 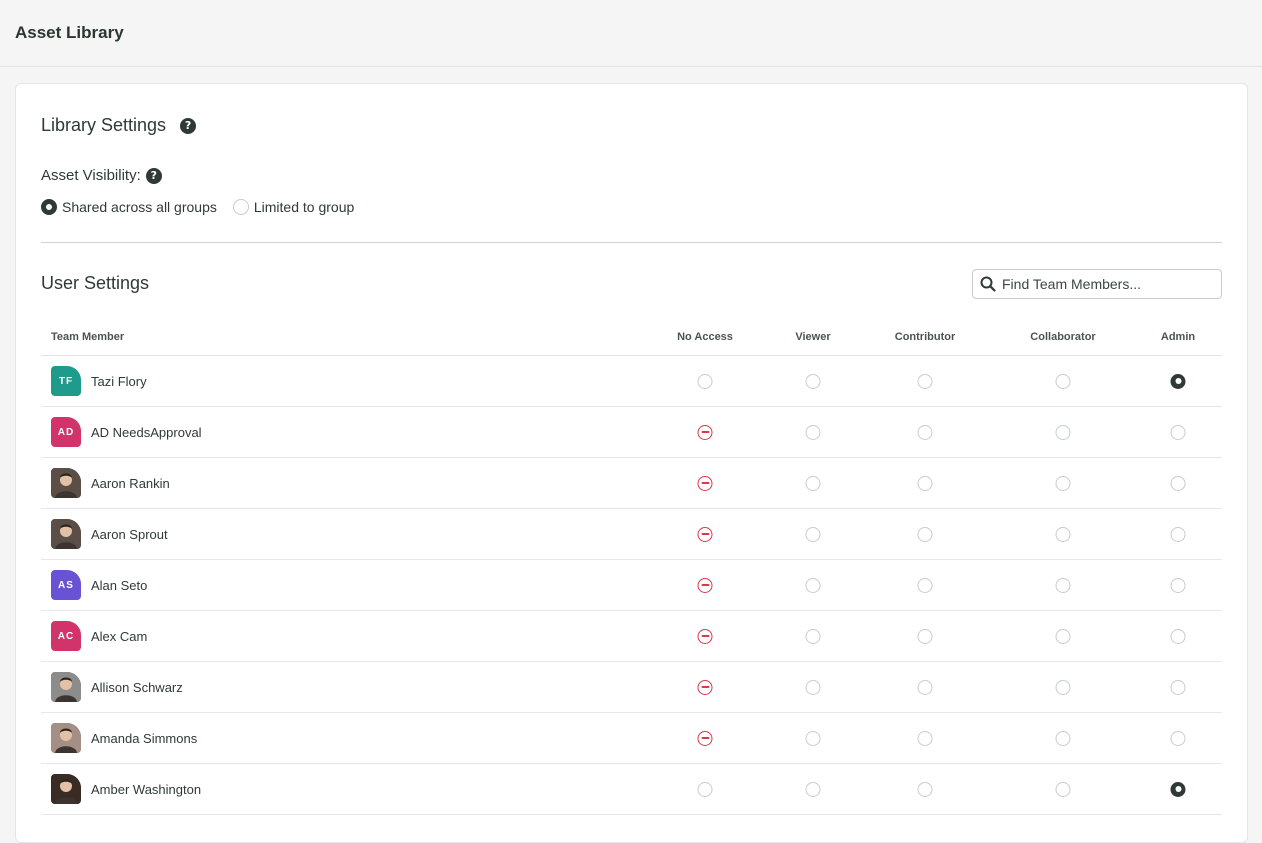 What do you see at coordinates (631, 636) in the screenshot?
I see `table-row: AC Alex Cam` at bounding box center [631, 636].